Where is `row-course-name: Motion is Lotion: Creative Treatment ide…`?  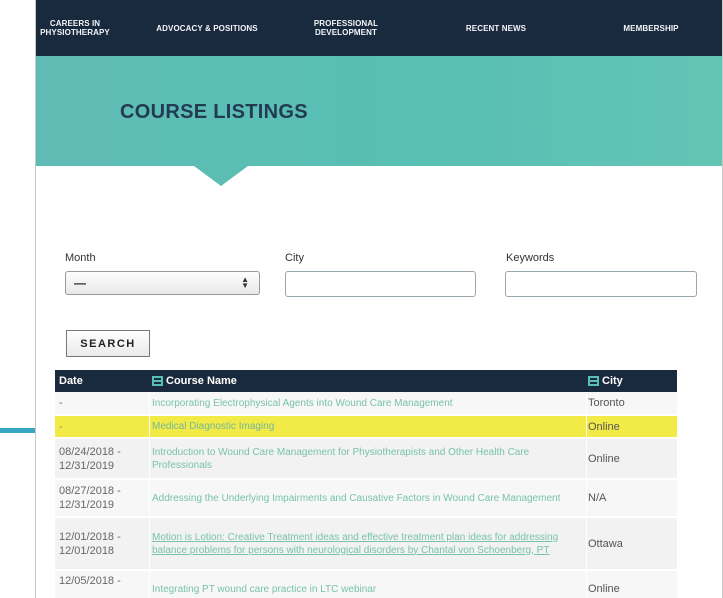 row-course-name: Motion is Lotion: Creative Treatment ide… is located at coordinates (369, 543).